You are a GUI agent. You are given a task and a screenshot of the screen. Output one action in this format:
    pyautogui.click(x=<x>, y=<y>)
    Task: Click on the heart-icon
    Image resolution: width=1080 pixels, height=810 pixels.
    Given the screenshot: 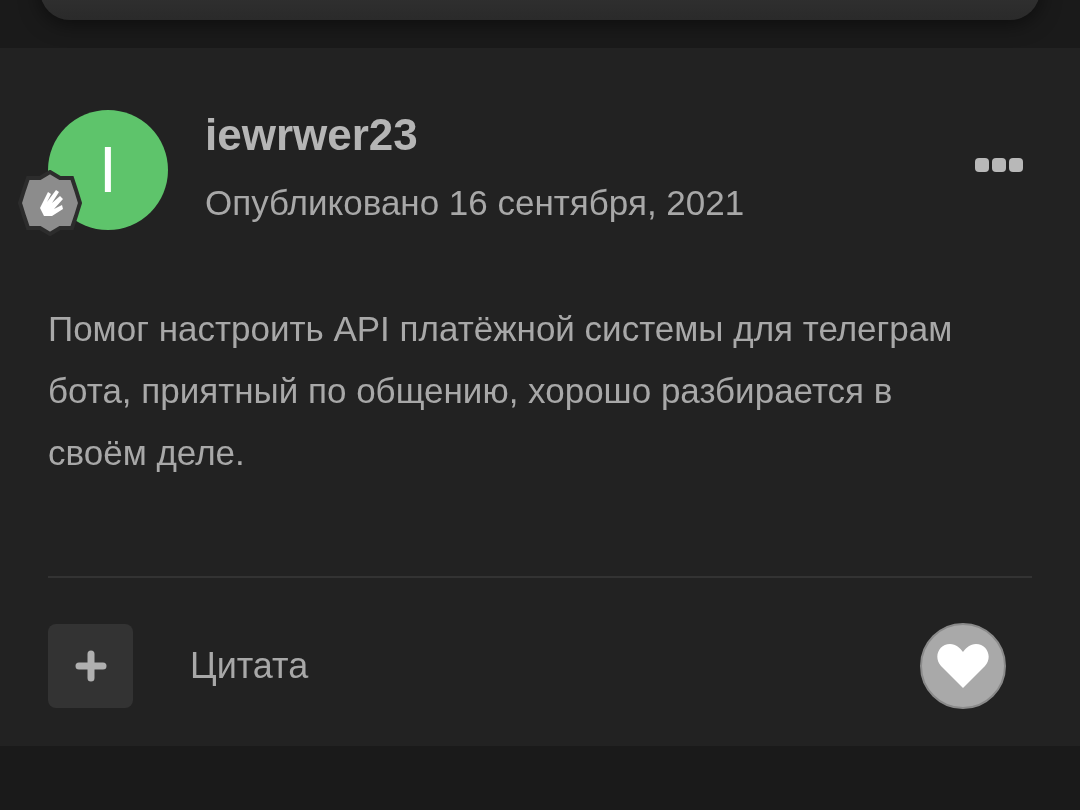 What is the action you would take?
    pyautogui.click(x=963, y=666)
    